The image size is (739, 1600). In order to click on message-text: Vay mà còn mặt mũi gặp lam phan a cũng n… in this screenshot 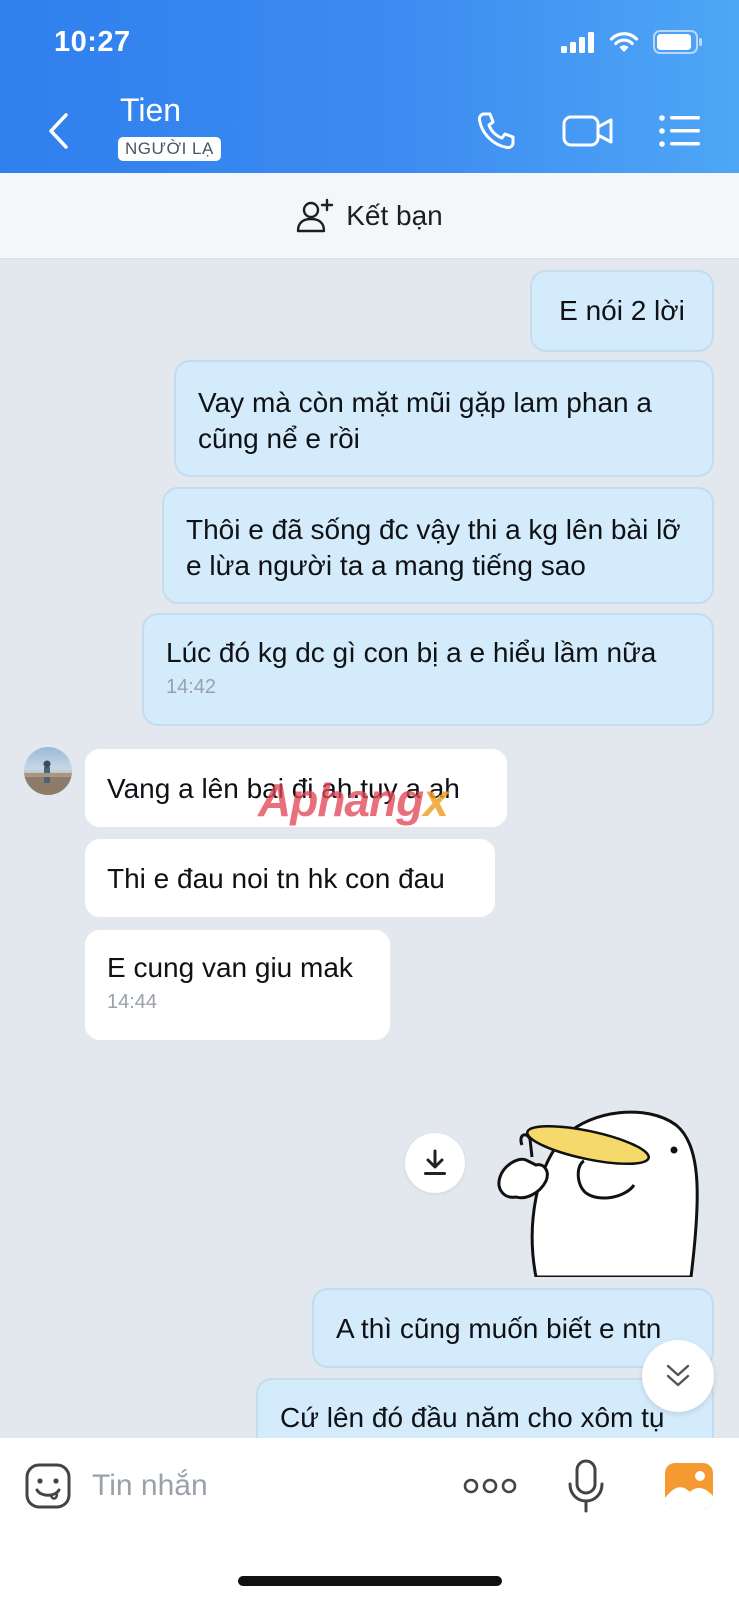, I will do `click(425, 420)`.